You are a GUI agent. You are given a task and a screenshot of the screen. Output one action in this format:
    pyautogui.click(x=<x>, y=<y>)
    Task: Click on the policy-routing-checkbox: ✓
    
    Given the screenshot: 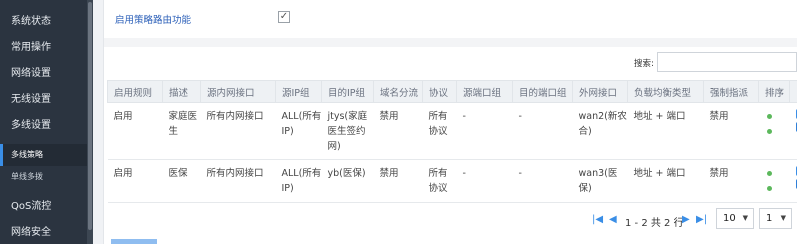 What is the action you would take?
    pyautogui.click(x=284, y=17)
    